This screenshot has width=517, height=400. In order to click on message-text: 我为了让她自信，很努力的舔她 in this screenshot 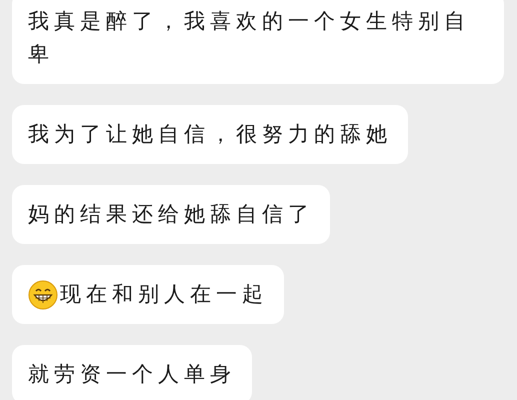, I will do `click(210, 134)`.